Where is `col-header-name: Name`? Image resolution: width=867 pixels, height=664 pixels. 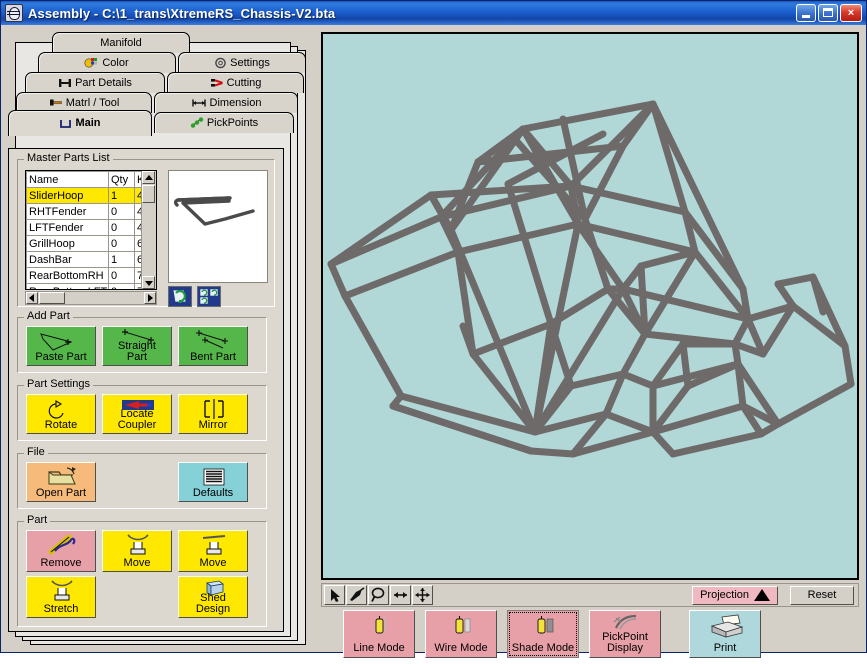 col-header-name: Name is located at coordinates (67, 179).